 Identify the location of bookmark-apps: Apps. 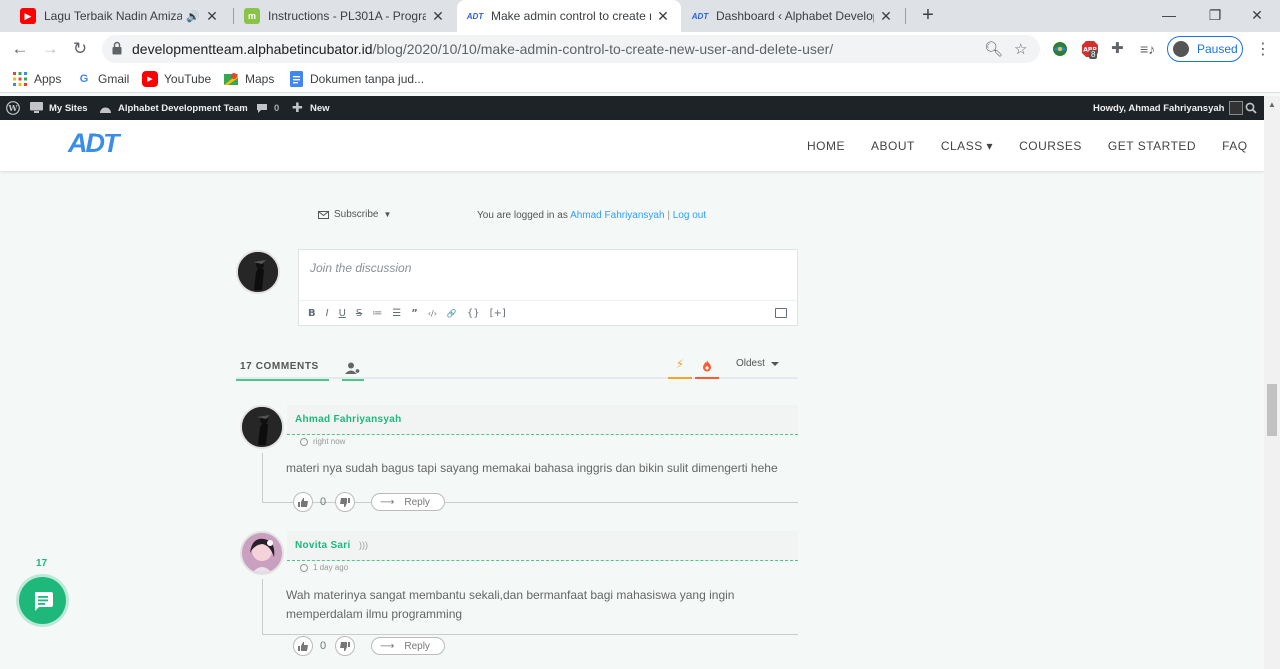
(36, 79).